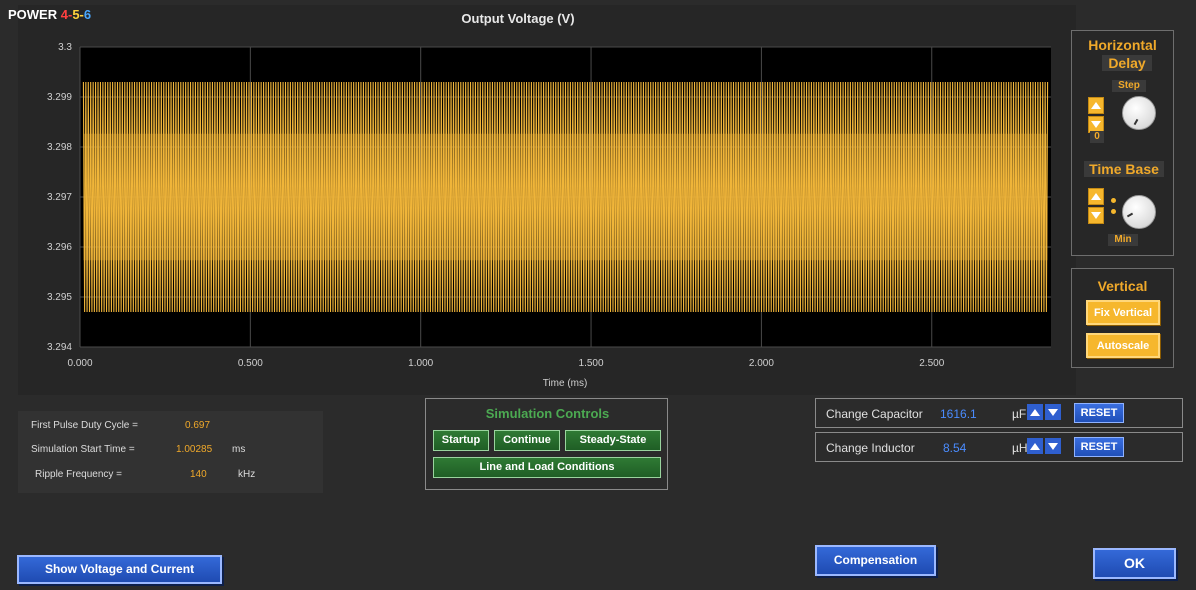 The height and width of the screenshot is (590, 1196). What do you see at coordinates (87, 14) in the screenshot?
I see `brand-number-6: 6` at bounding box center [87, 14].